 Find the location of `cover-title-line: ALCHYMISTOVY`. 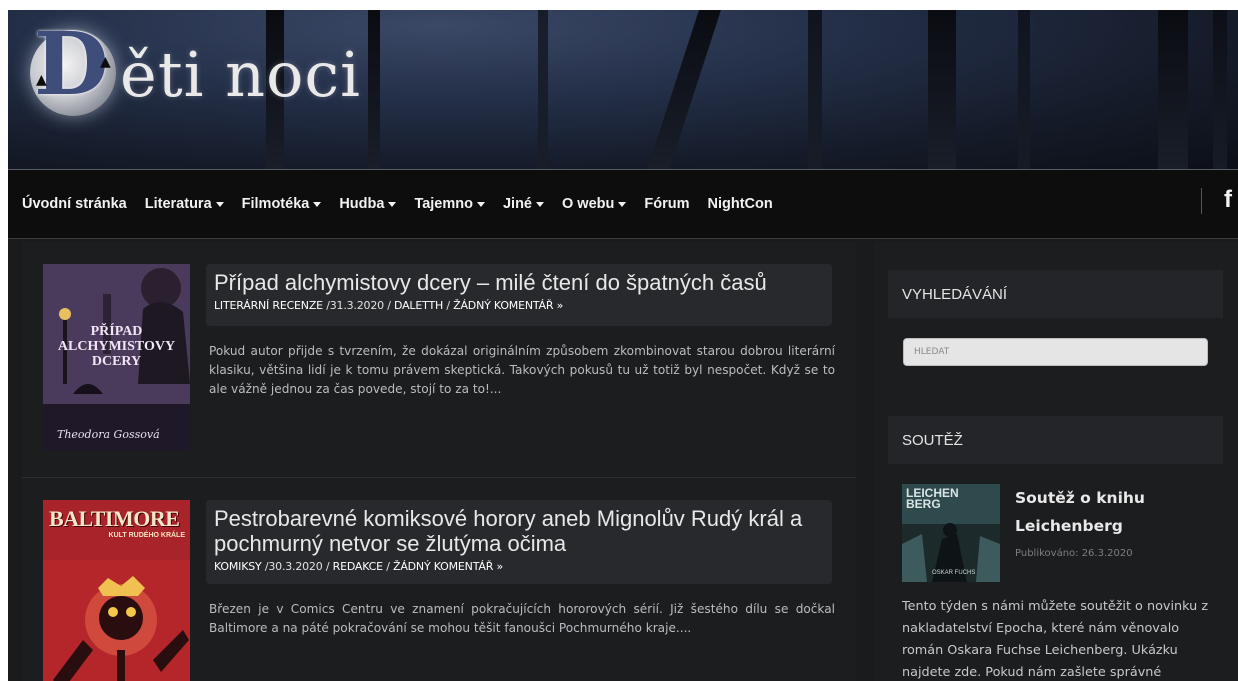

cover-title-line: ALCHYMISTOVY is located at coordinates (116, 346).